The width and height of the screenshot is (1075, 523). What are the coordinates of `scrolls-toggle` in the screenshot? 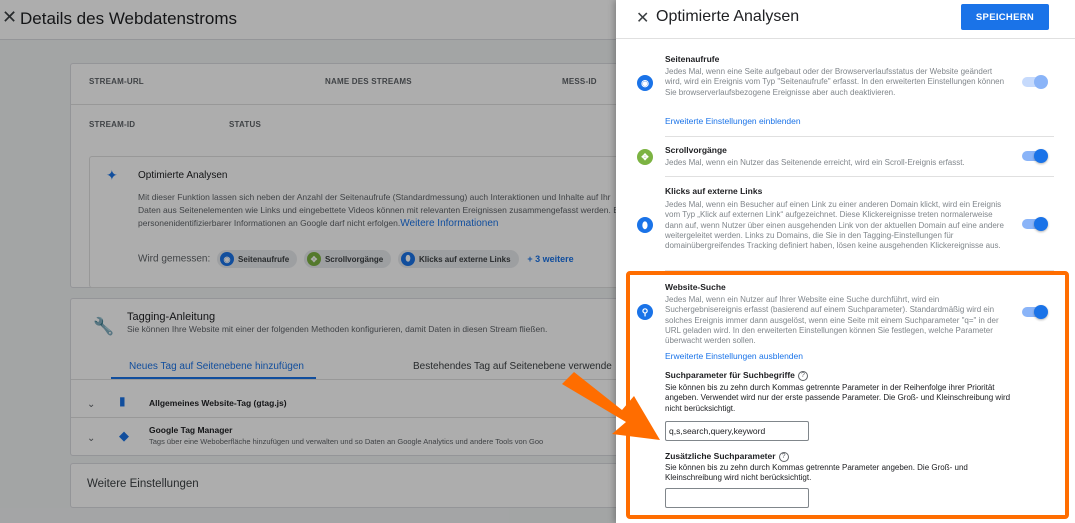 It's located at (1035, 156).